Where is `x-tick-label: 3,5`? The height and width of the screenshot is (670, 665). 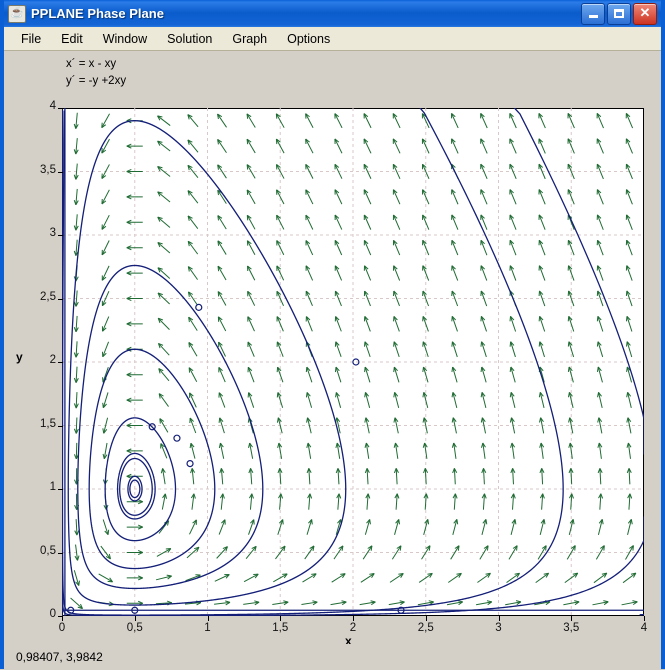 x-tick-label: 3,5 is located at coordinates (571, 628).